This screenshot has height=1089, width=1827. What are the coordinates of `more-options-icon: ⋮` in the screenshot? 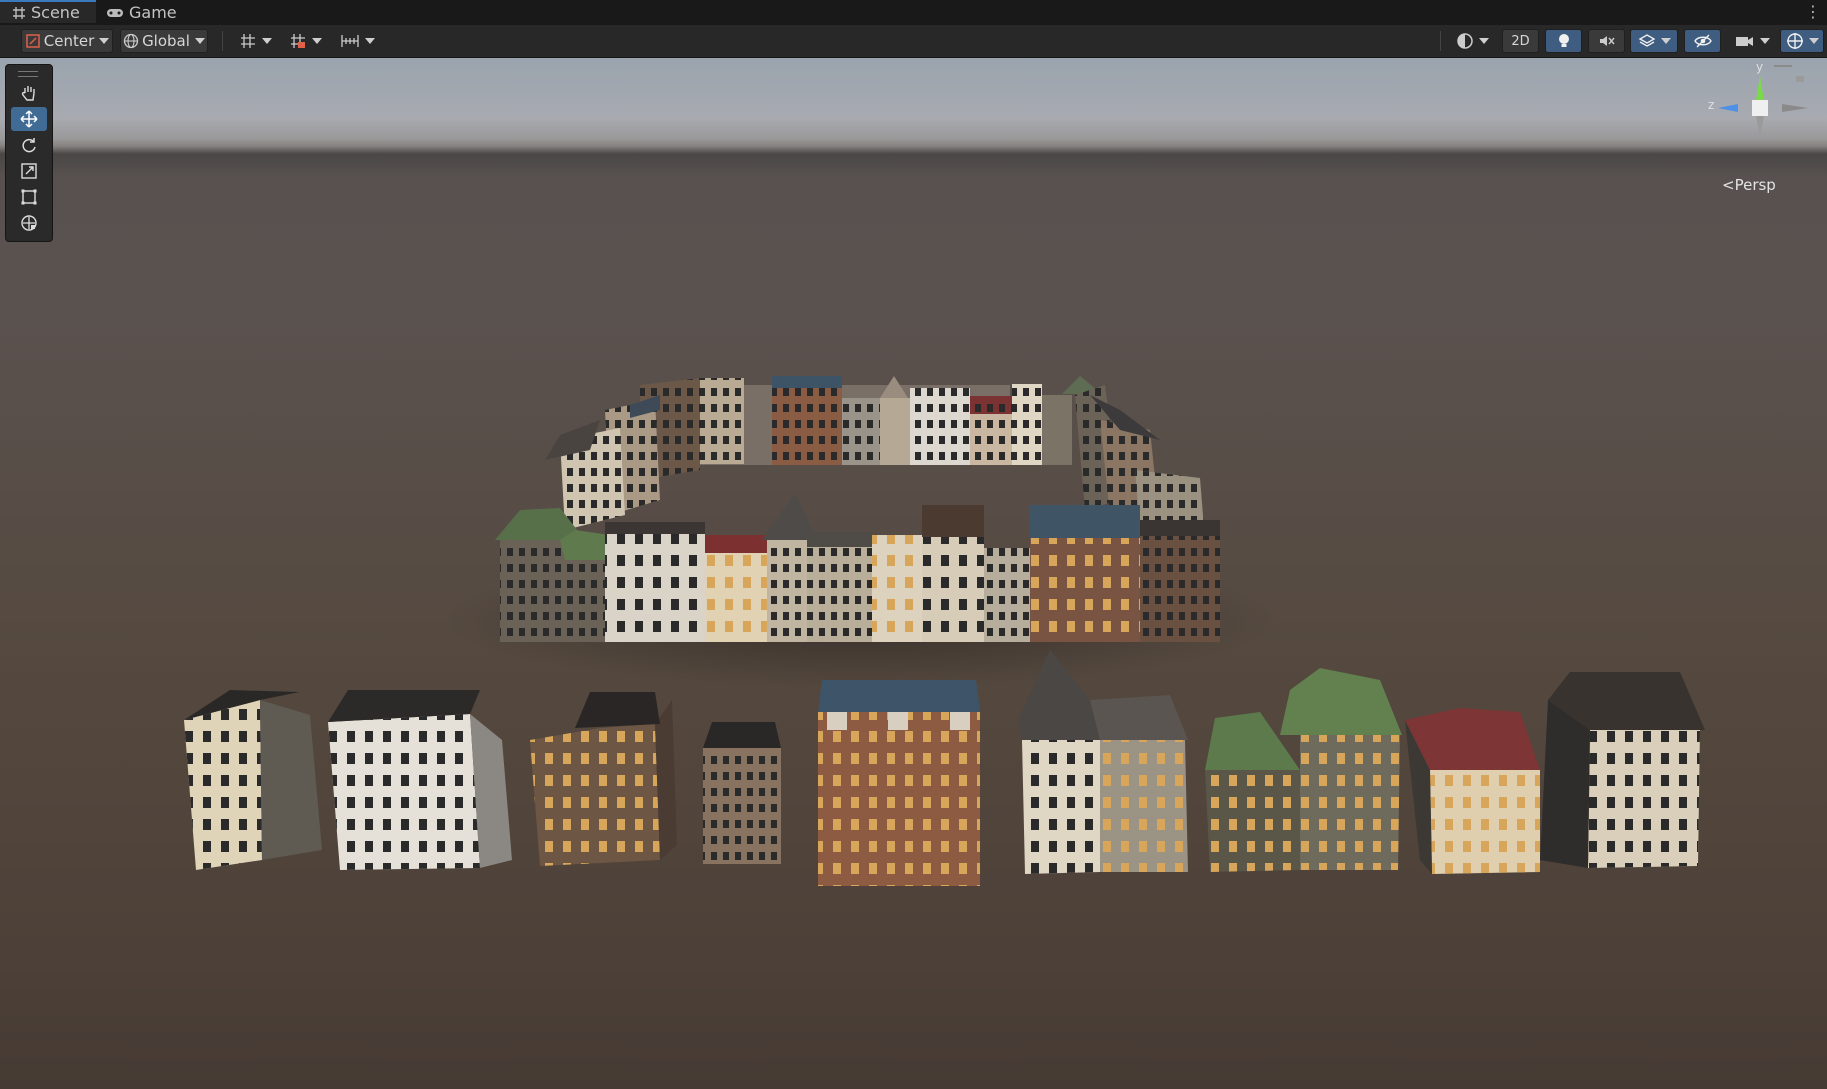 It's located at (1813, 11).